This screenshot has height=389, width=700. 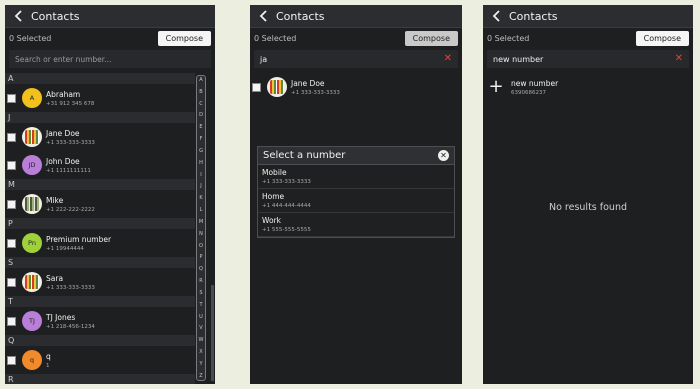 What do you see at coordinates (201, 317) in the screenshot?
I see `alphabet-letter: U` at bounding box center [201, 317].